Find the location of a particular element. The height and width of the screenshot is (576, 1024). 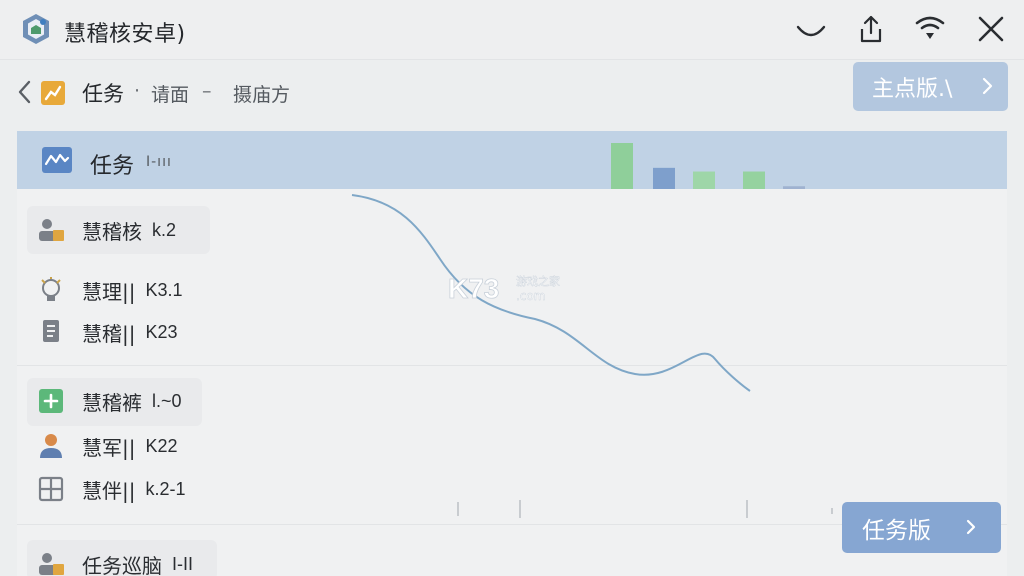

list-item-code: I-II is located at coordinates (182, 563).